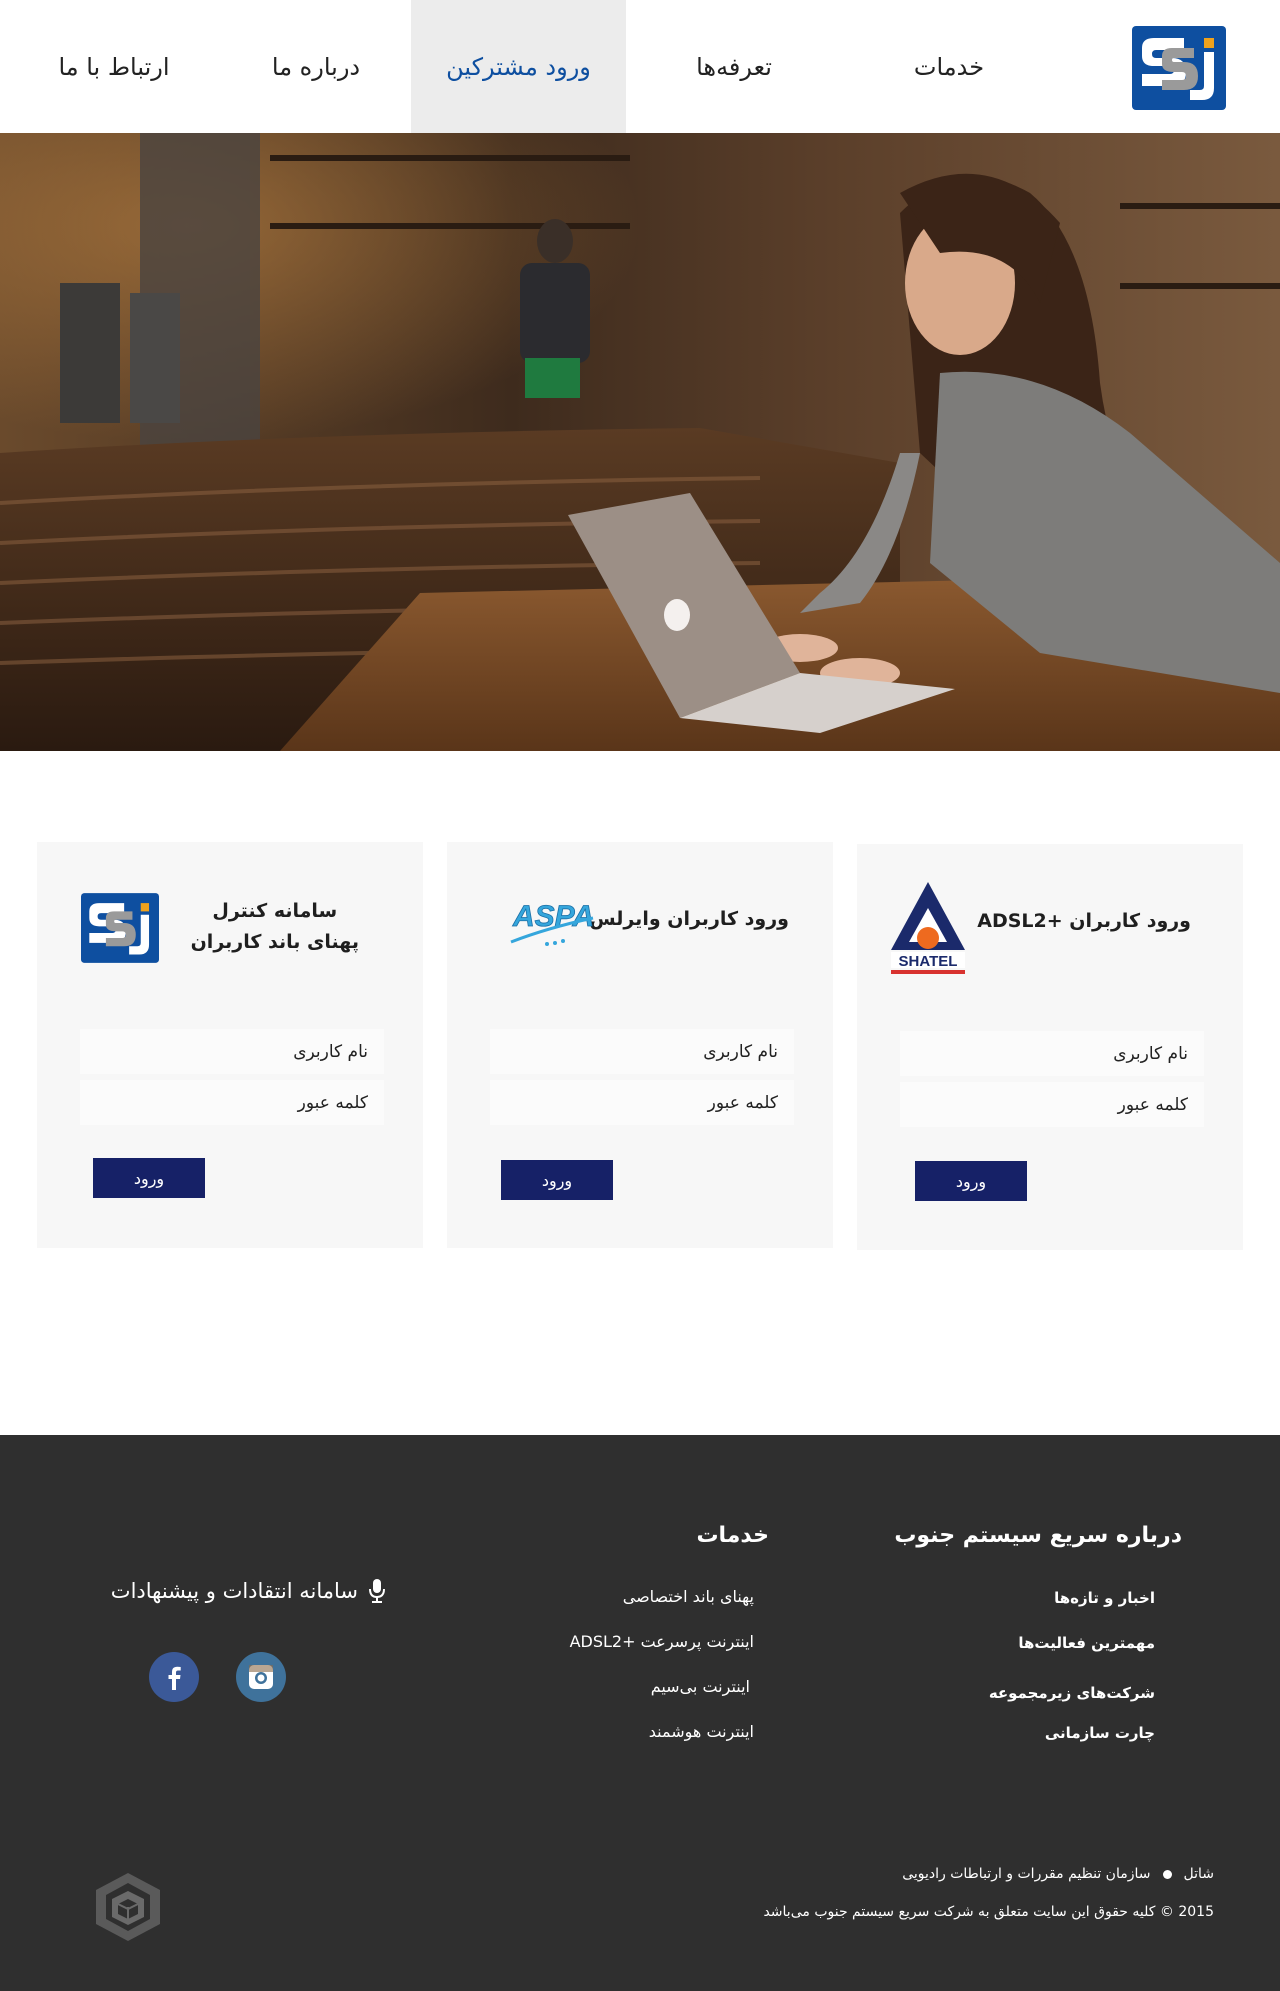 The image size is (1280, 1991). Describe the element at coordinates (1052, 1053) in the screenshot. I see `adsl-username-field` at that location.